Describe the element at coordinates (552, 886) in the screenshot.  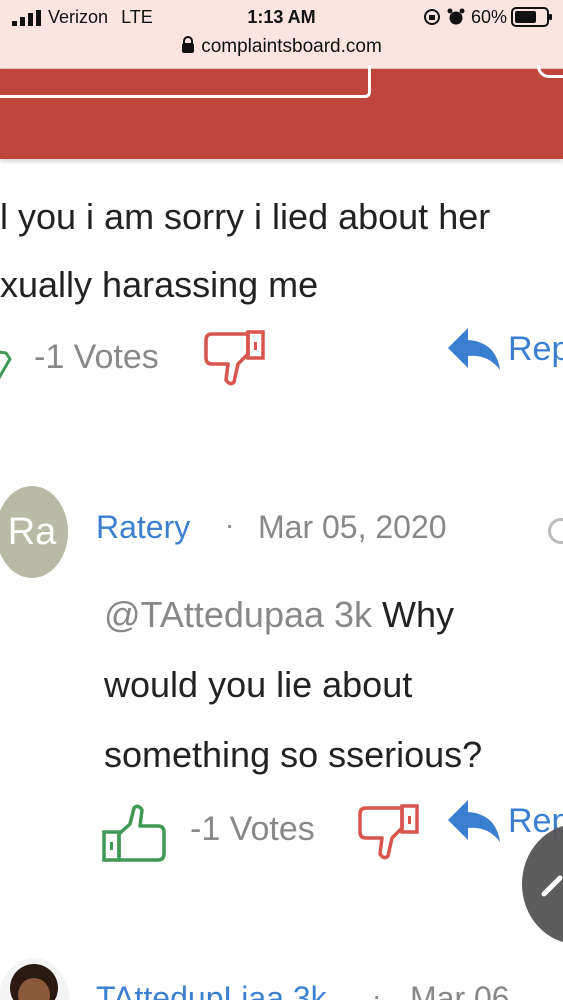
I see `chevron-icon` at that location.